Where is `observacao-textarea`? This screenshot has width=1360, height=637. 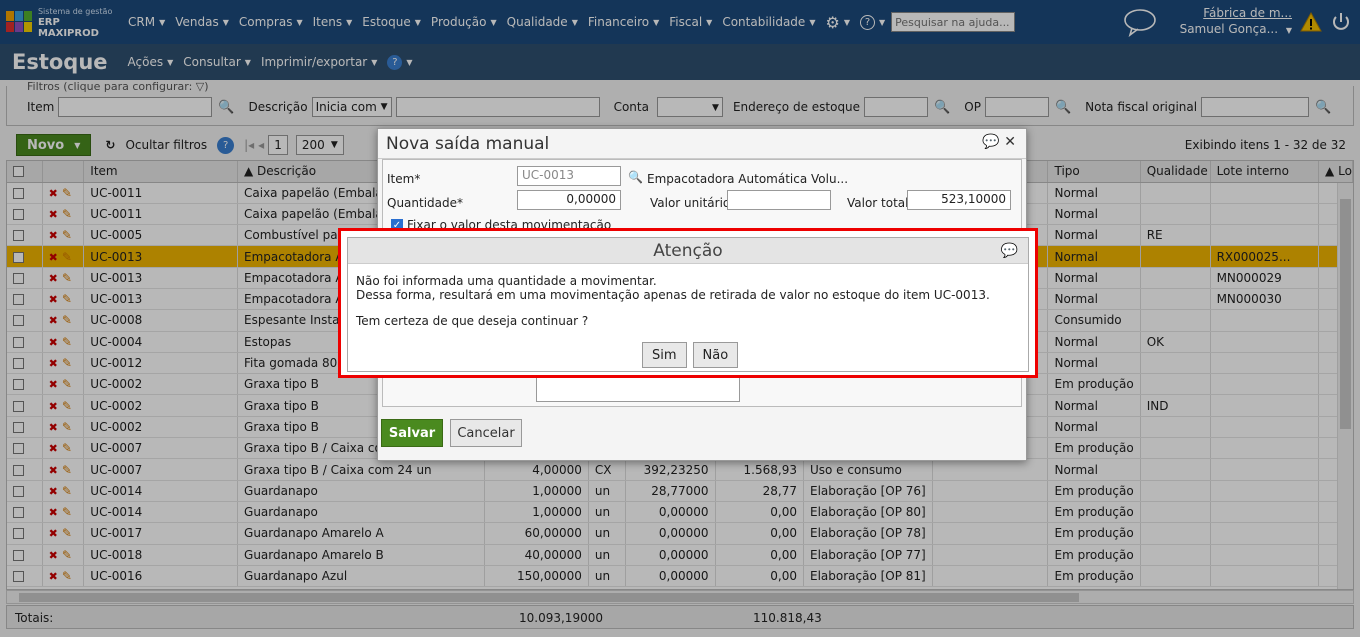 observacao-textarea is located at coordinates (638, 388).